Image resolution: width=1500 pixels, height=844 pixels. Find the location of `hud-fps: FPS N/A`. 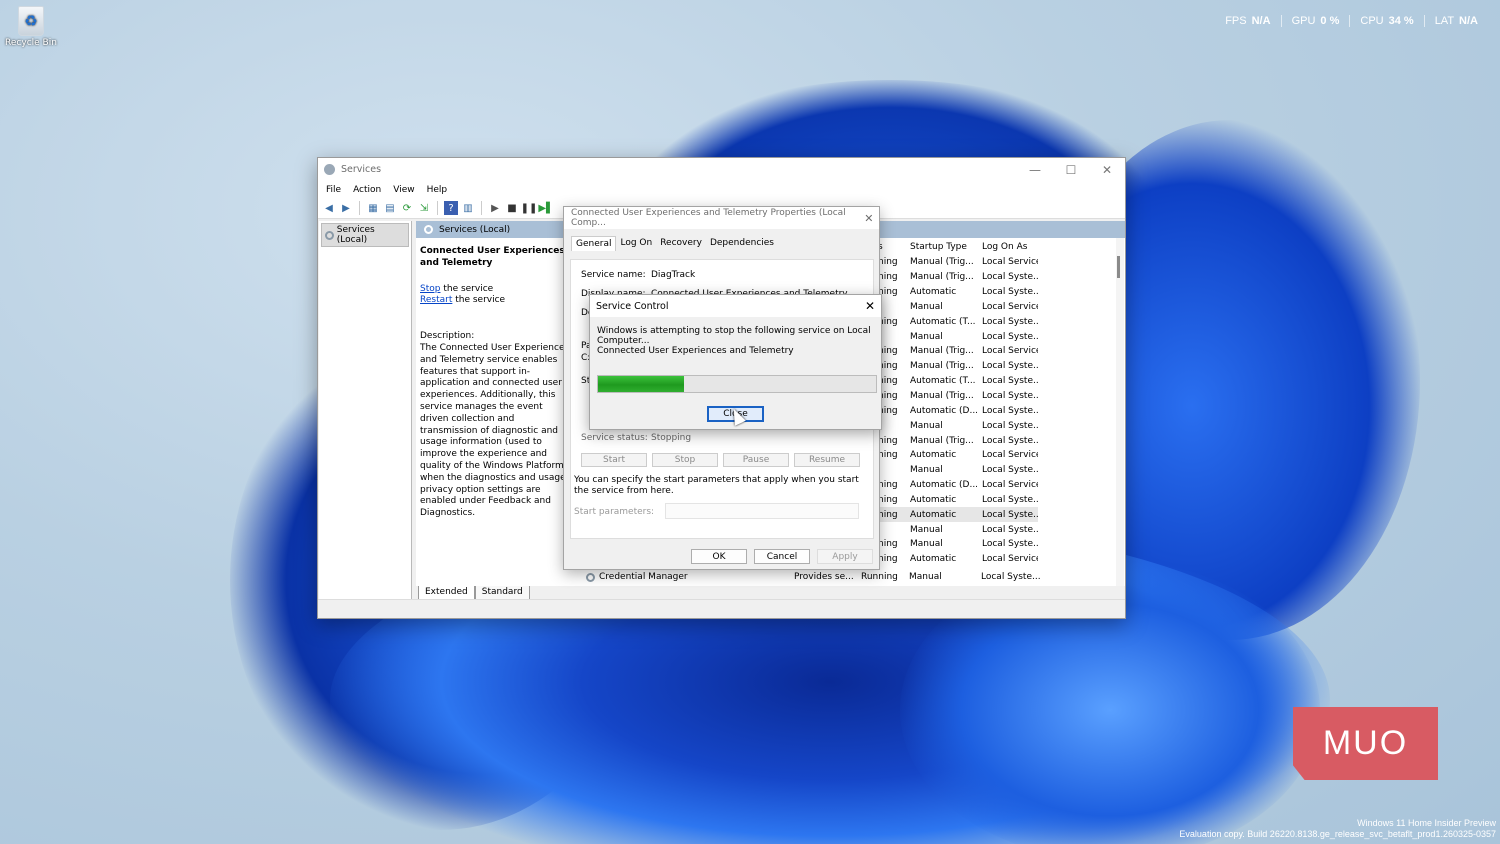

hud-fps: FPS N/A is located at coordinates (1248, 21).